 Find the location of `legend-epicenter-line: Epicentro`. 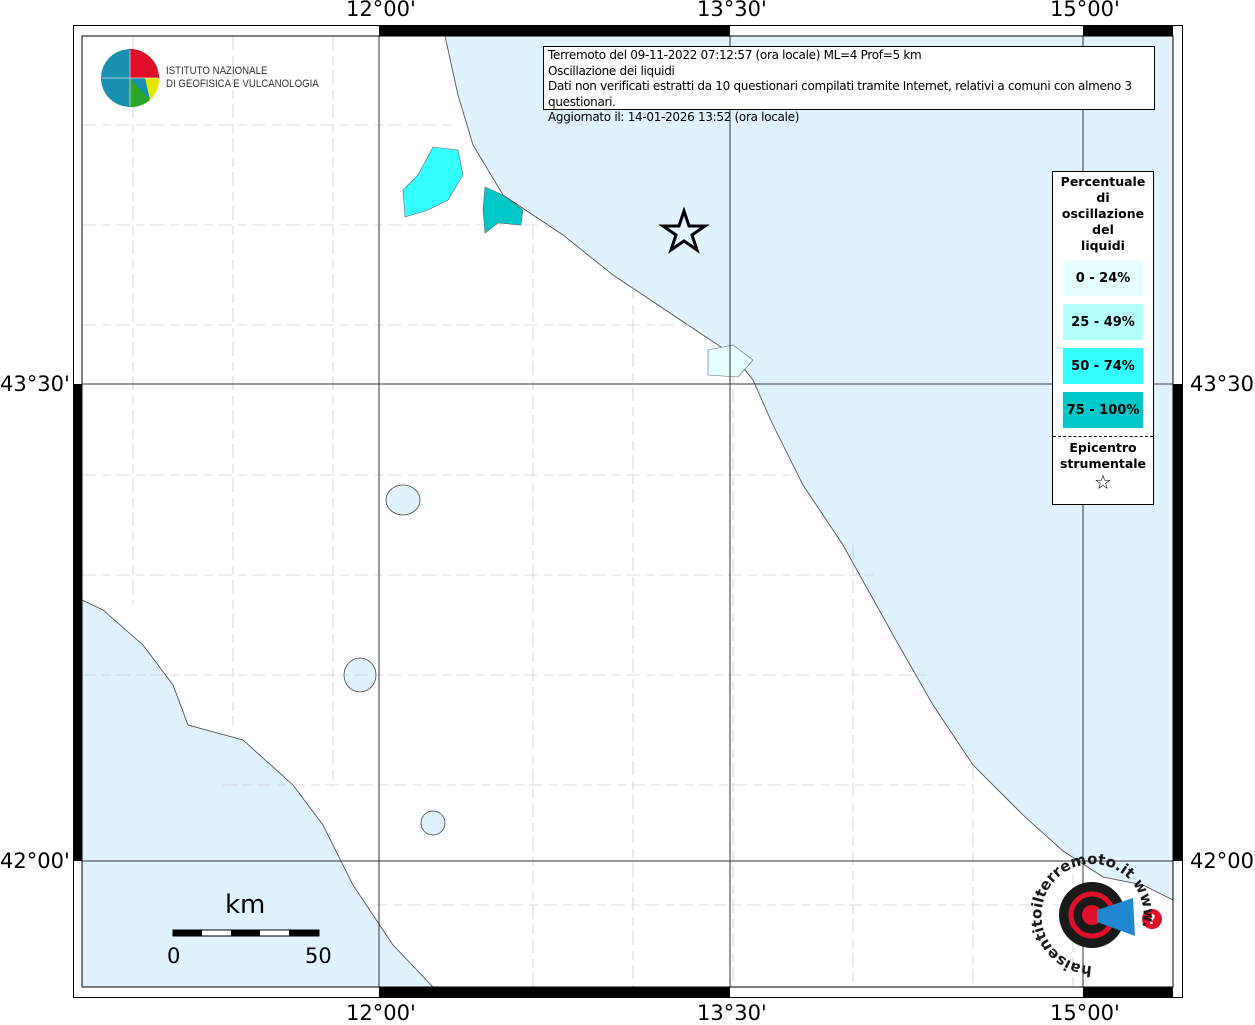

legend-epicenter-line: Epicentro is located at coordinates (1103, 447).